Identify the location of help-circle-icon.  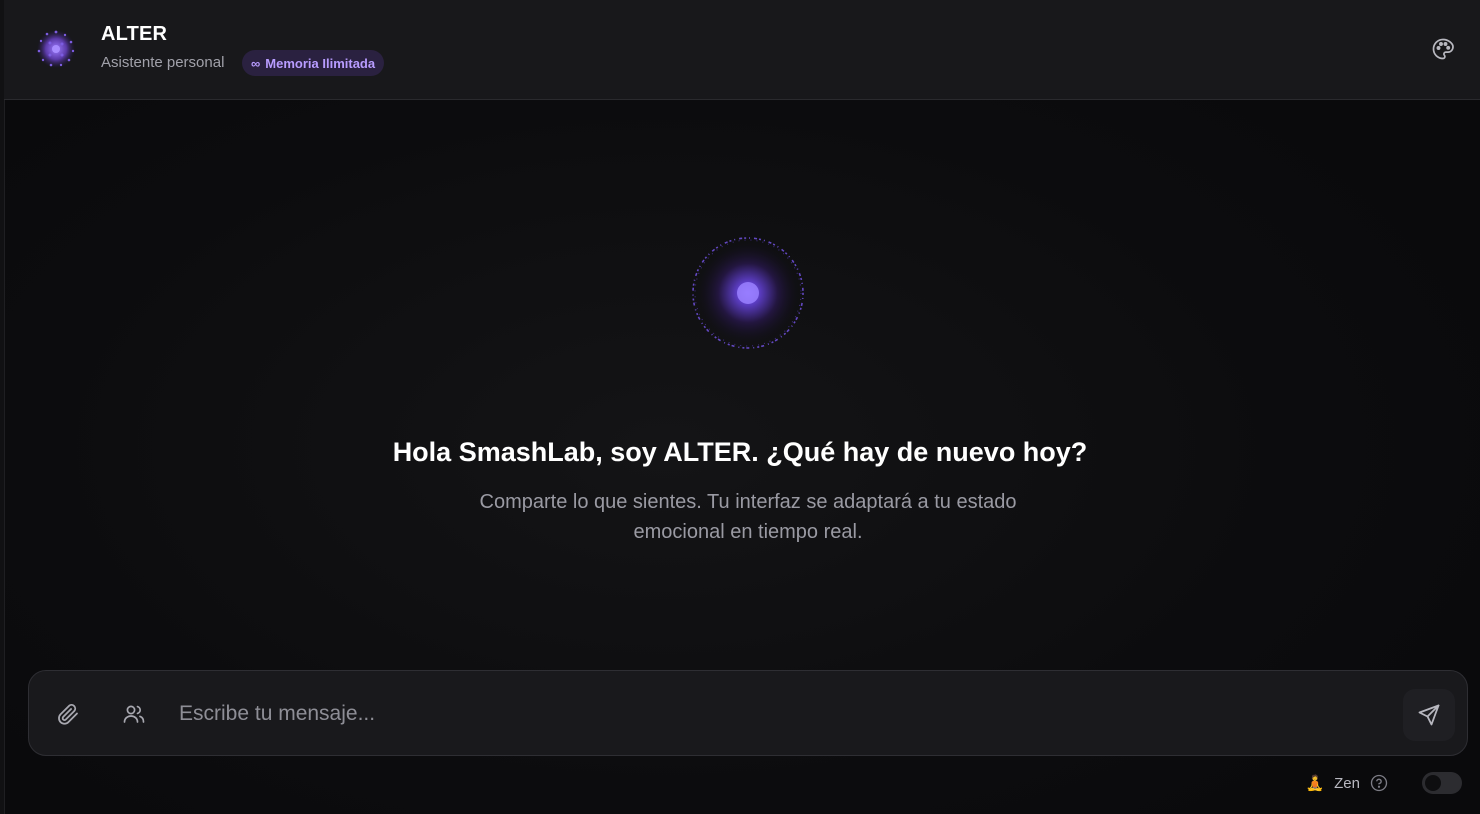
(1379, 783).